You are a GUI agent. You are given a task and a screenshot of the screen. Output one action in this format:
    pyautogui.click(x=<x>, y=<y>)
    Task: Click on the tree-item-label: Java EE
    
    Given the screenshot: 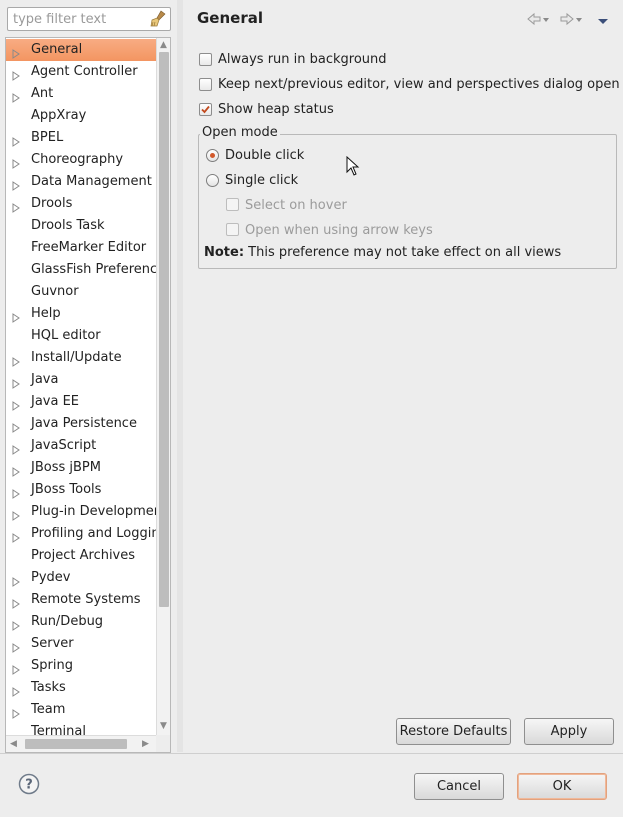 What is the action you would take?
    pyautogui.click(x=55, y=401)
    